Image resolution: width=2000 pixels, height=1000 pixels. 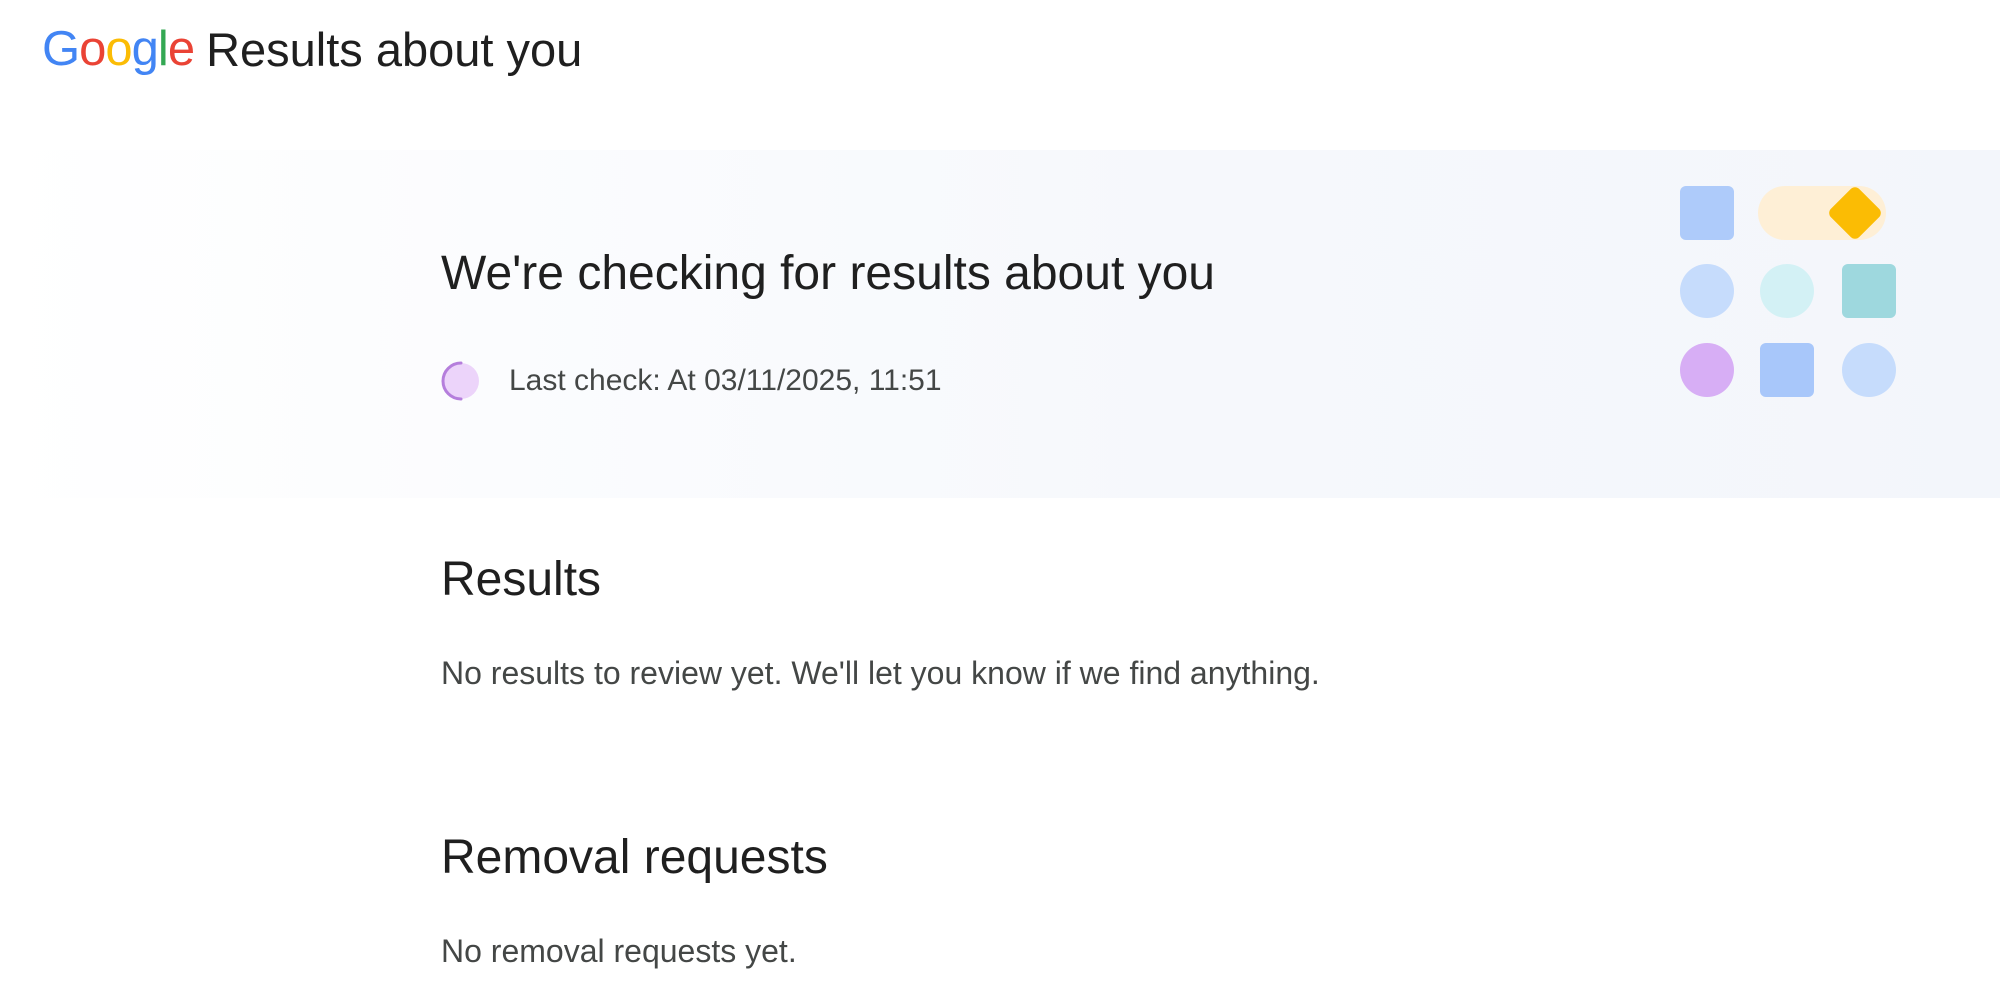 I want to click on app-header: Google Results about you, so click(x=312, y=49).